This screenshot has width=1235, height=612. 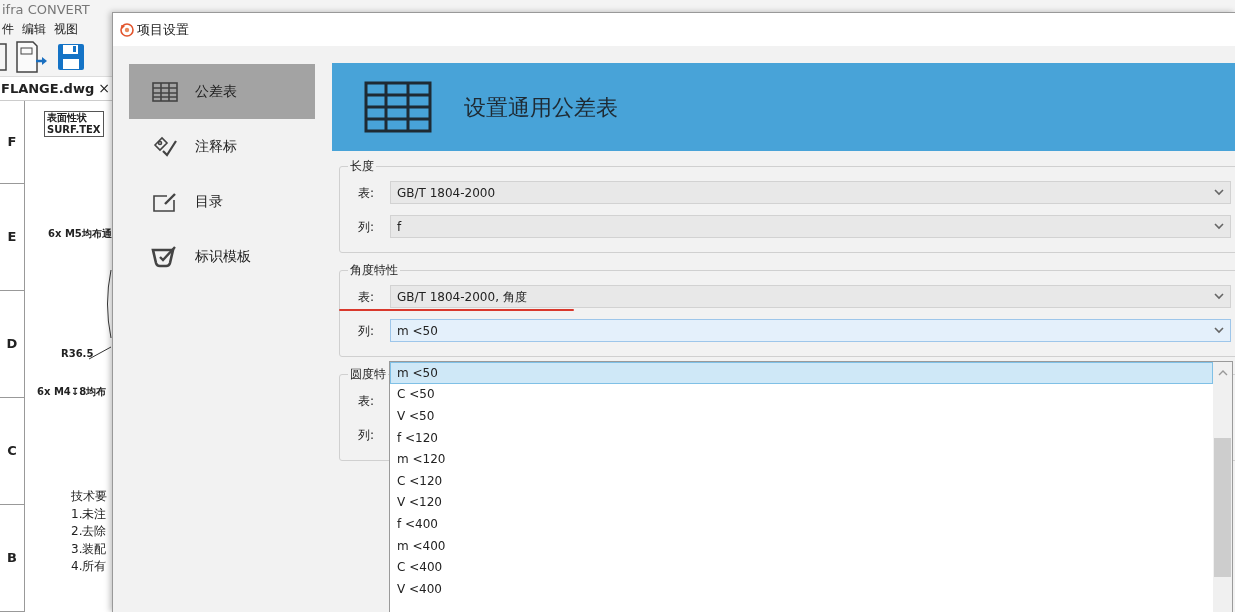 What do you see at coordinates (801, 567) in the screenshot?
I see `dropdown-option: C <400` at bounding box center [801, 567].